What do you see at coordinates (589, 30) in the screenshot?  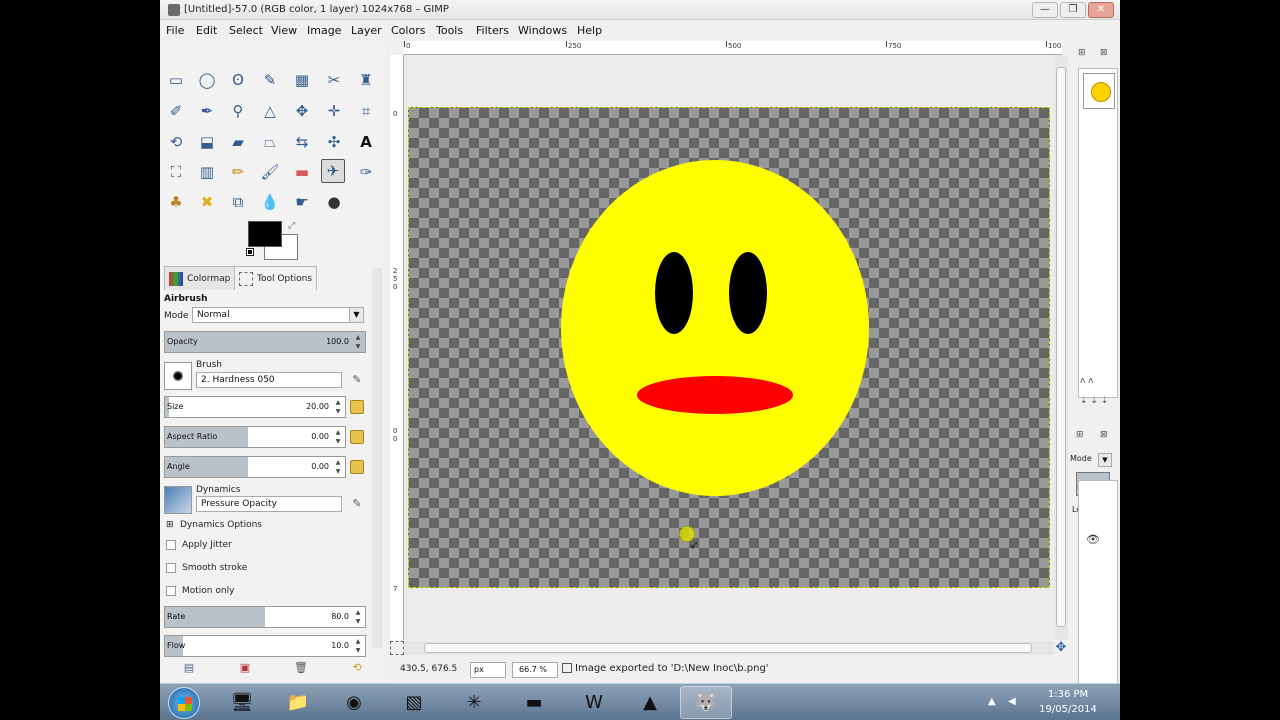 I see `menu-help: Help` at bounding box center [589, 30].